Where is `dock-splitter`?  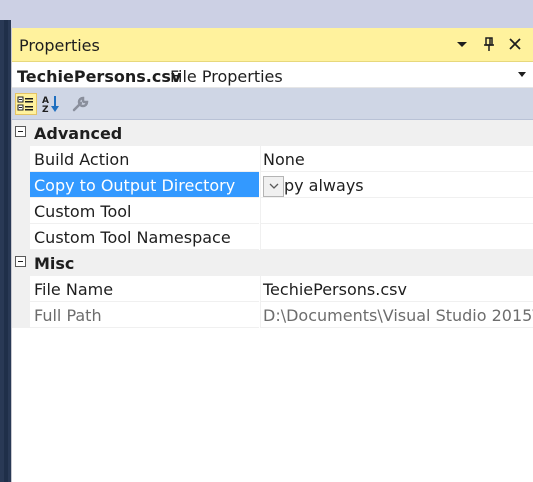
dock-splitter is located at coordinates (6, 251).